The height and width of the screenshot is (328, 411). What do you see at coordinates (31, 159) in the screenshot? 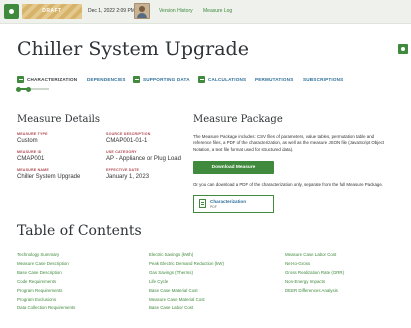
I see `field-value: CMAP001` at bounding box center [31, 159].